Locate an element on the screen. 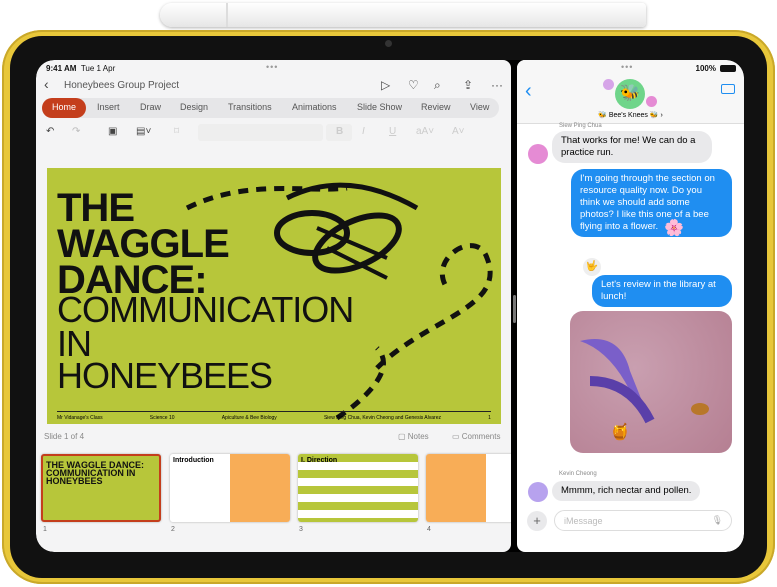  notes-label: Notes is located at coordinates (418, 436).